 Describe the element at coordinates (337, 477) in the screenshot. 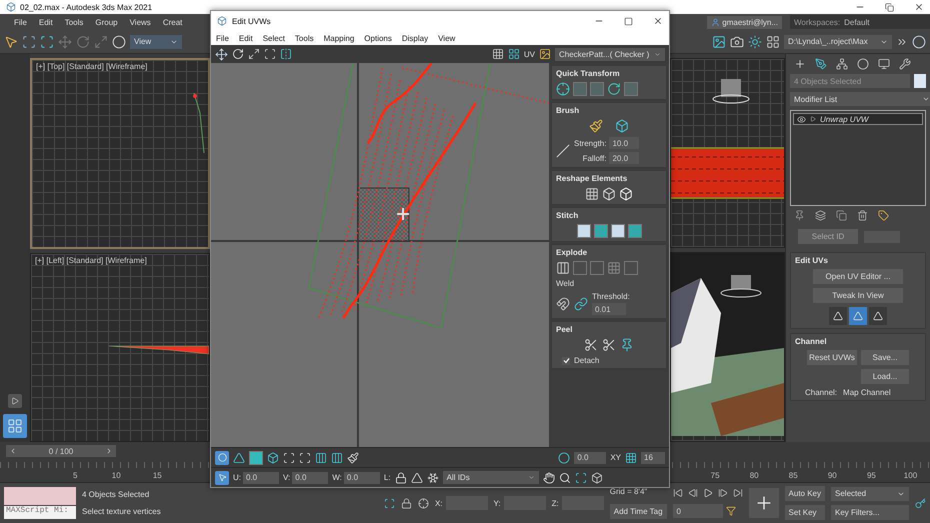

I see `coord-label: W:` at that location.